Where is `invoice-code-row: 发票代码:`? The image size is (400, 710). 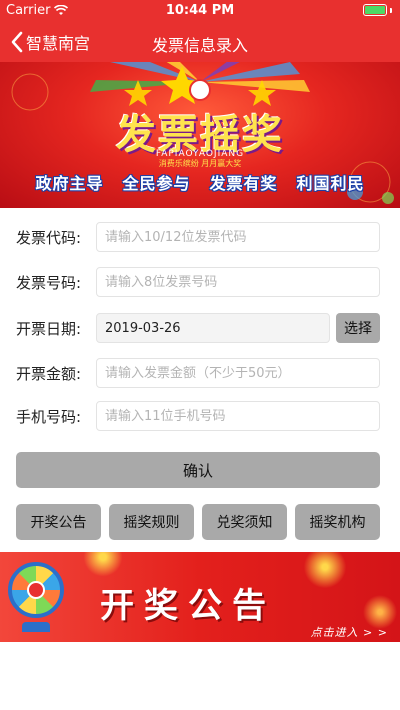 invoice-code-row: 发票代码: is located at coordinates (198, 237).